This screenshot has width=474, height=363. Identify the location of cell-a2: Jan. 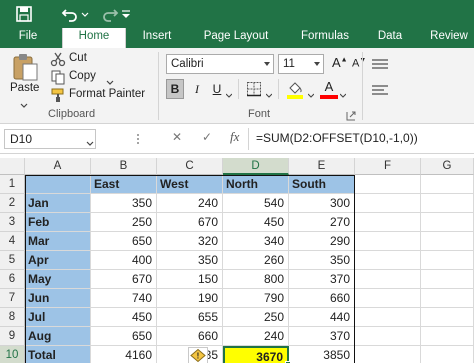
(58, 203).